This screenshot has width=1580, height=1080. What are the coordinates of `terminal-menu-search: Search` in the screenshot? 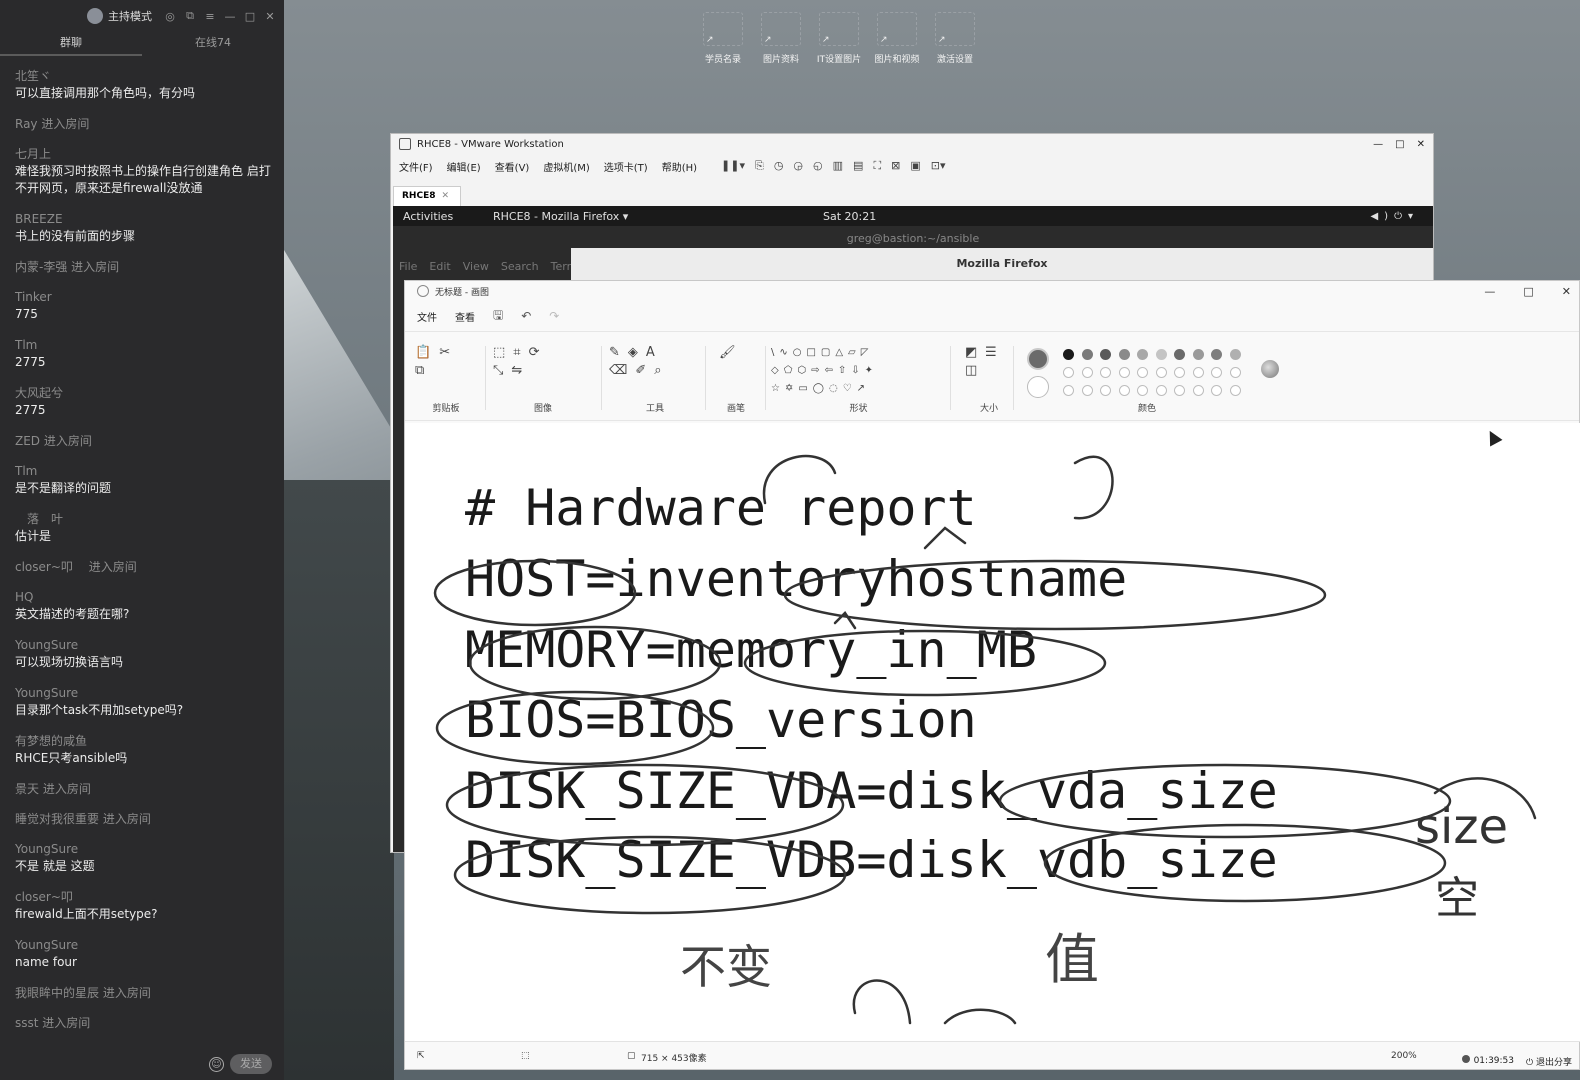 It's located at (520, 266).